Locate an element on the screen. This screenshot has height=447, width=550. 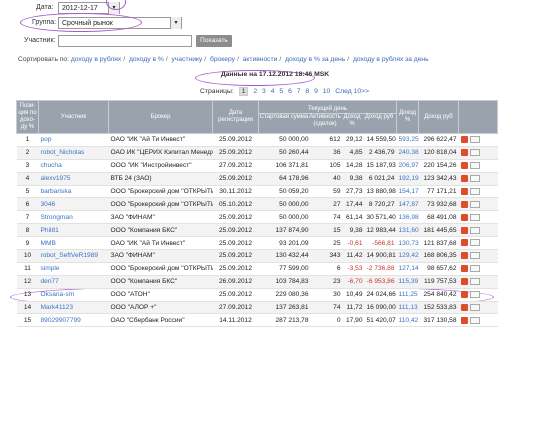
row-start-sum: 64 178,96 is located at coordinates (284, 179).